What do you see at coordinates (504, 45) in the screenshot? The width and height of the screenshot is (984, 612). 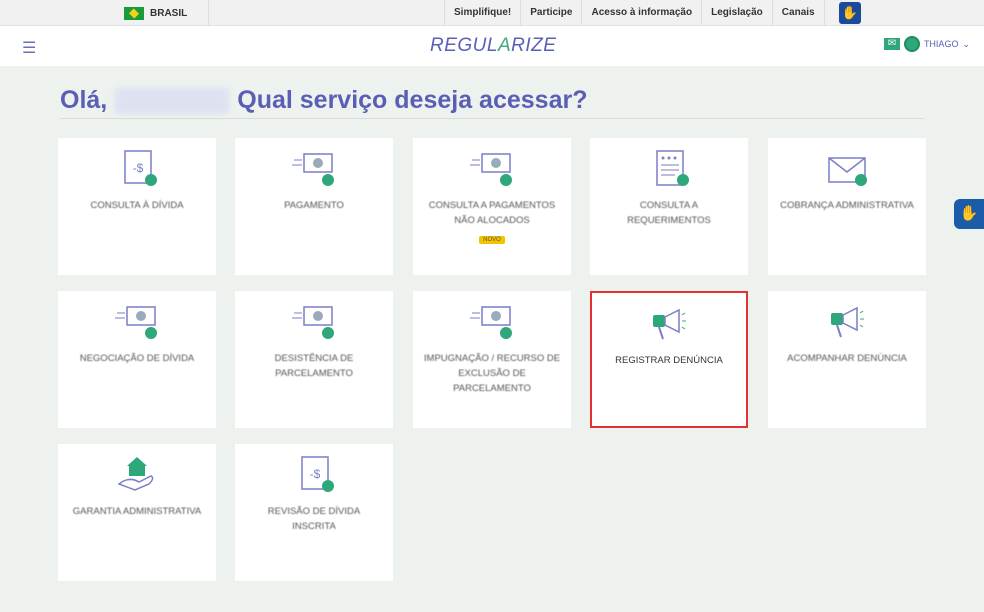 I see `logo-mark: A` at bounding box center [504, 45].